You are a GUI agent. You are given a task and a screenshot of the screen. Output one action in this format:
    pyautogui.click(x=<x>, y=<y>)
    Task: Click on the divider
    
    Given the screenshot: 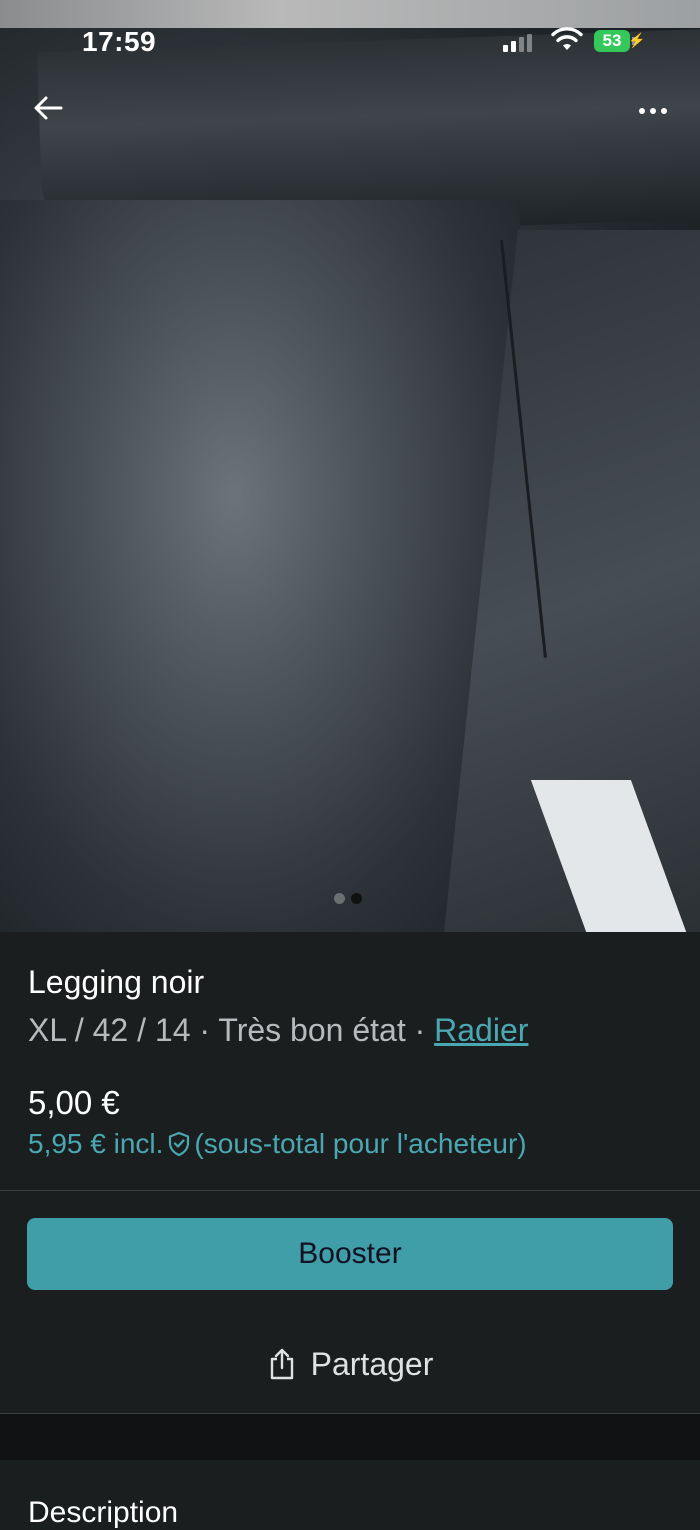 What is the action you would take?
    pyautogui.click(x=350, y=1190)
    